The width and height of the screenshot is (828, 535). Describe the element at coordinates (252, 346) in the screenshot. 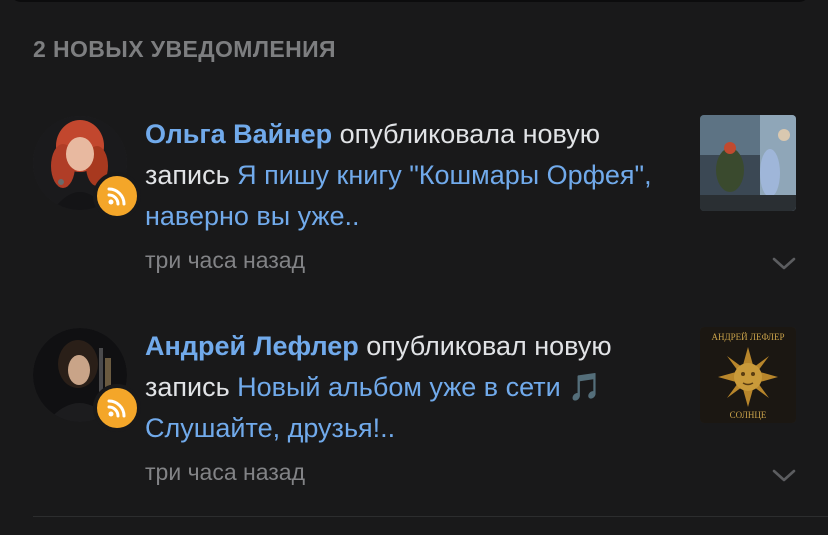

I see `author-link: Андрей Лефлер` at that location.